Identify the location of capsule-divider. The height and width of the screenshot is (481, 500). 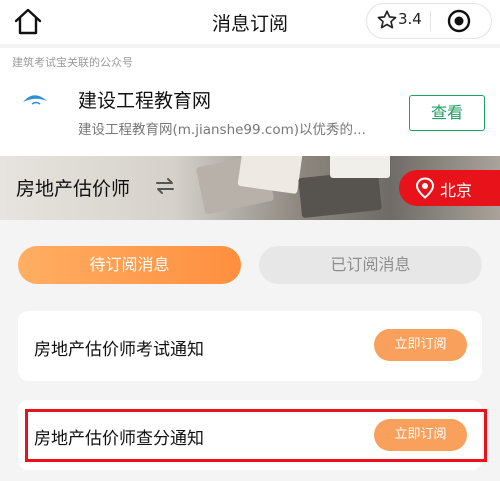
(430, 21).